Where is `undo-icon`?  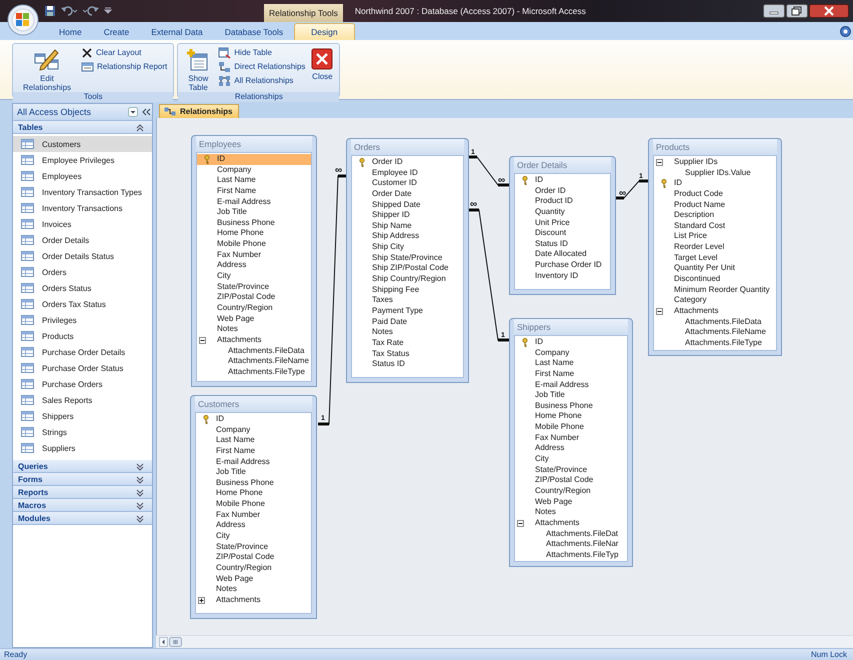 undo-icon is located at coordinates (69, 11).